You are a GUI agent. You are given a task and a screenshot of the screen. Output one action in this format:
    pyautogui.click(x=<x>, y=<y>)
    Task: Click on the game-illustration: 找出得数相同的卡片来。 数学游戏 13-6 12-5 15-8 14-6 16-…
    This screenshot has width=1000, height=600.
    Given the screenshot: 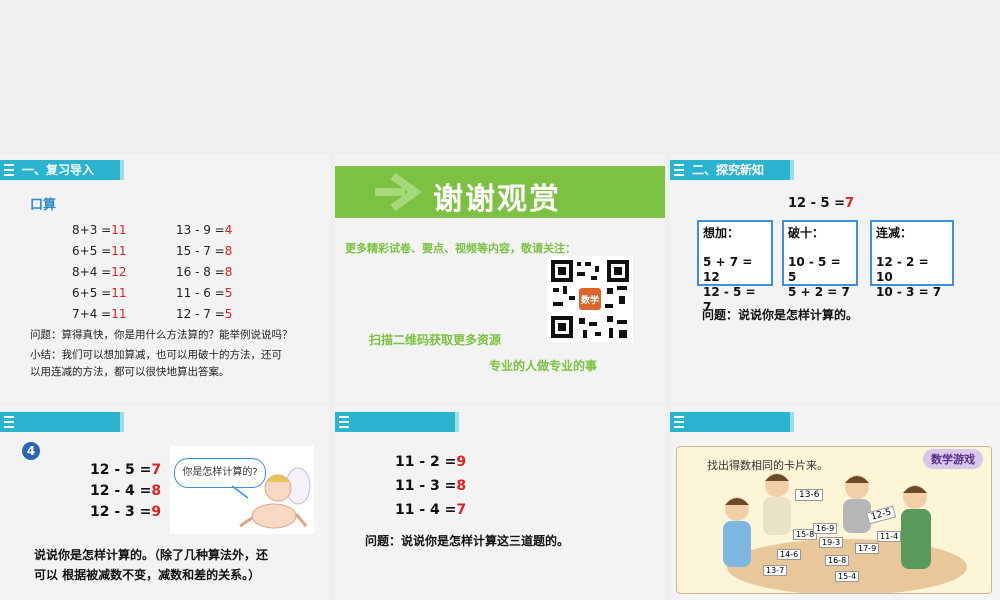 What is the action you would take?
    pyautogui.click(x=834, y=520)
    